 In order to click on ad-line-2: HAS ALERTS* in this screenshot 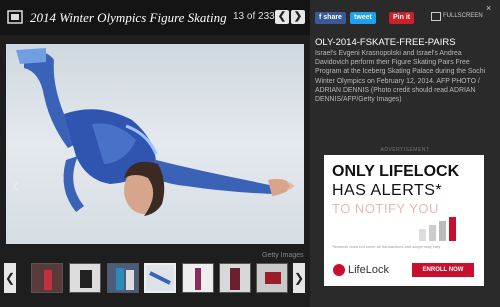, I will do `click(387, 190)`.